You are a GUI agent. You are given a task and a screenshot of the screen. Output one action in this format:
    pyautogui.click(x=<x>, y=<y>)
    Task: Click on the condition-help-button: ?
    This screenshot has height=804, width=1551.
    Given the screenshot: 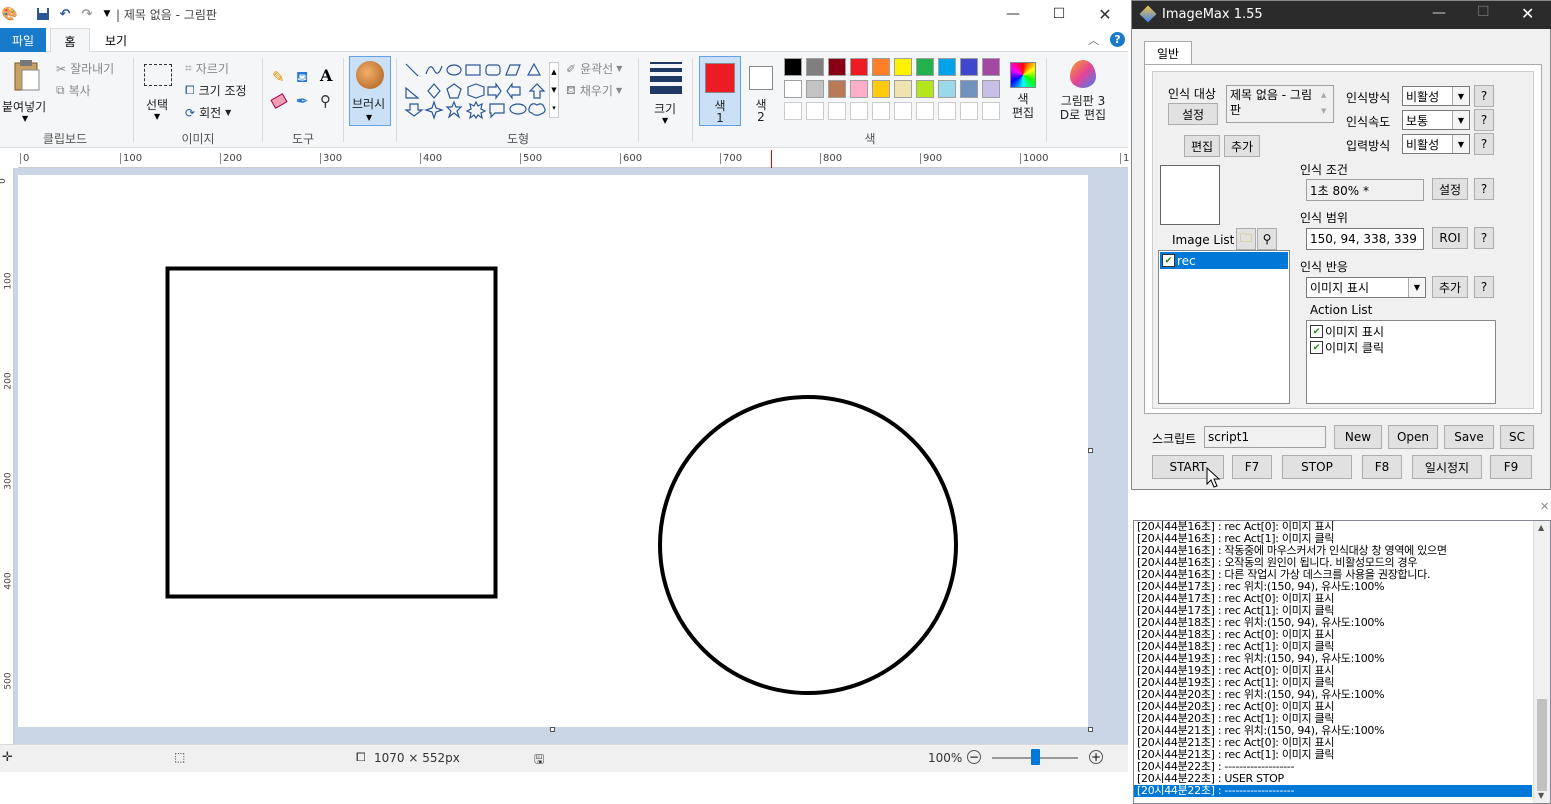 What is the action you would take?
    pyautogui.click(x=1484, y=189)
    